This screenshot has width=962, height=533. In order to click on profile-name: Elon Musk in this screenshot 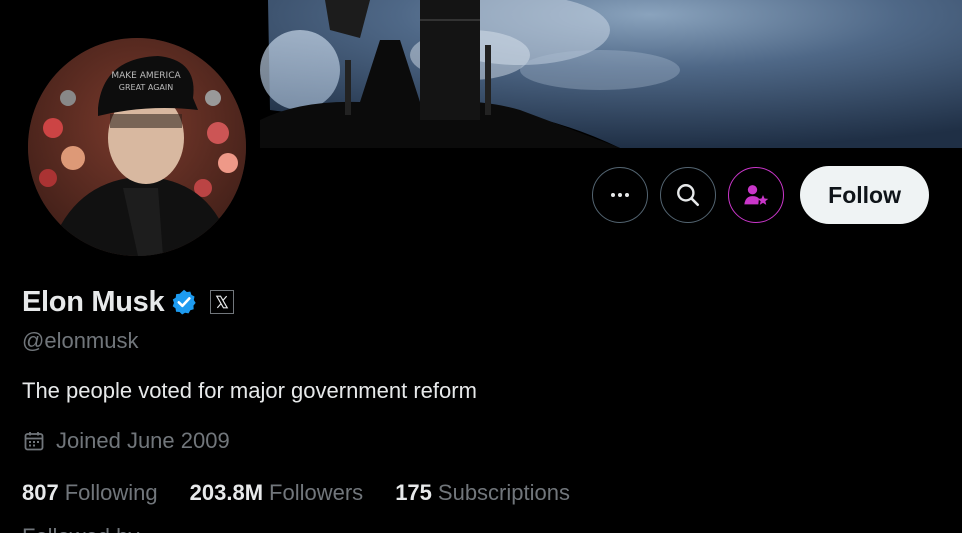, I will do `click(93, 301)`.